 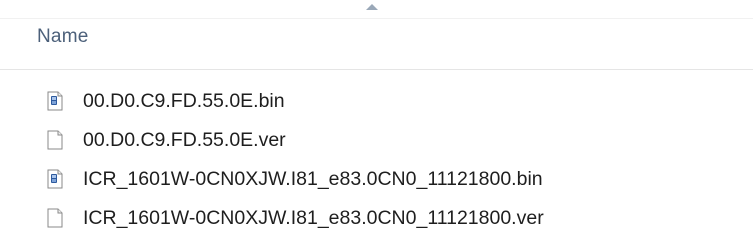 I want to click on column-header-name: Name, so click(x=62, y=37).